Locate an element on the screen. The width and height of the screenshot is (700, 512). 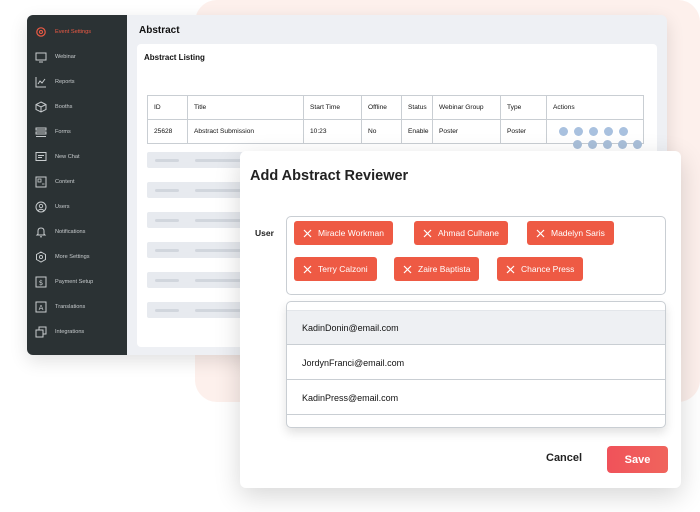
row-actions is located at coordinates (590, 131).